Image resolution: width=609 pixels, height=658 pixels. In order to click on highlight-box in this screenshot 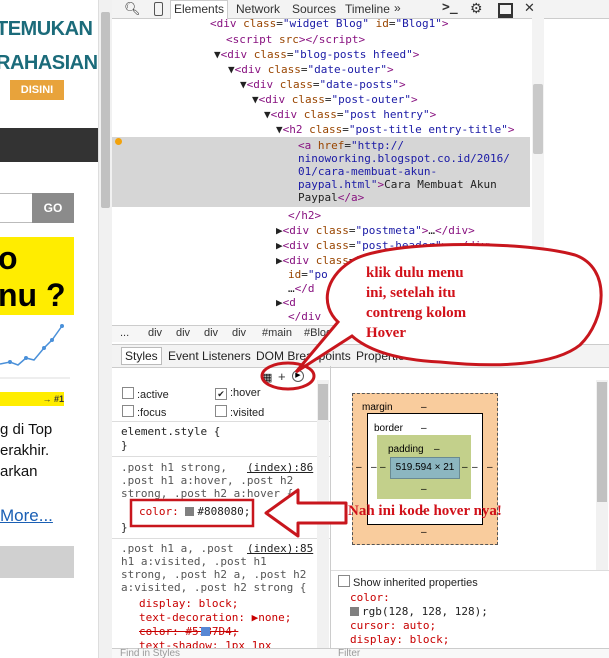, I will do `click(192, 513)`.